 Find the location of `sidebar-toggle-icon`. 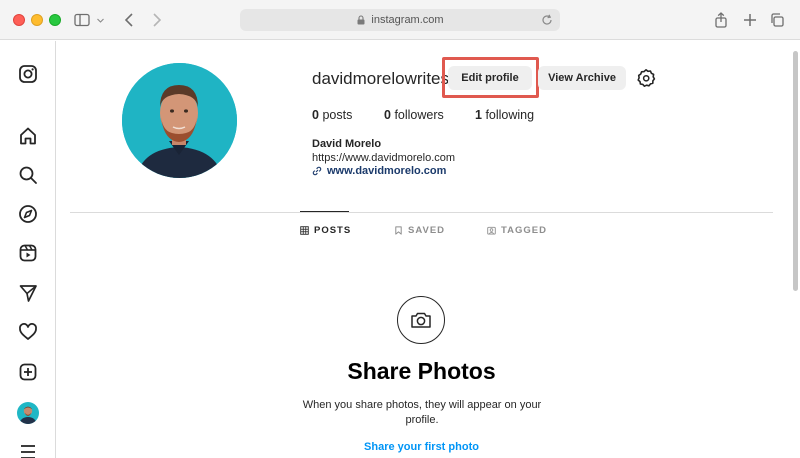

sidebar-toggle-icon is located at coordinates (82, 20).